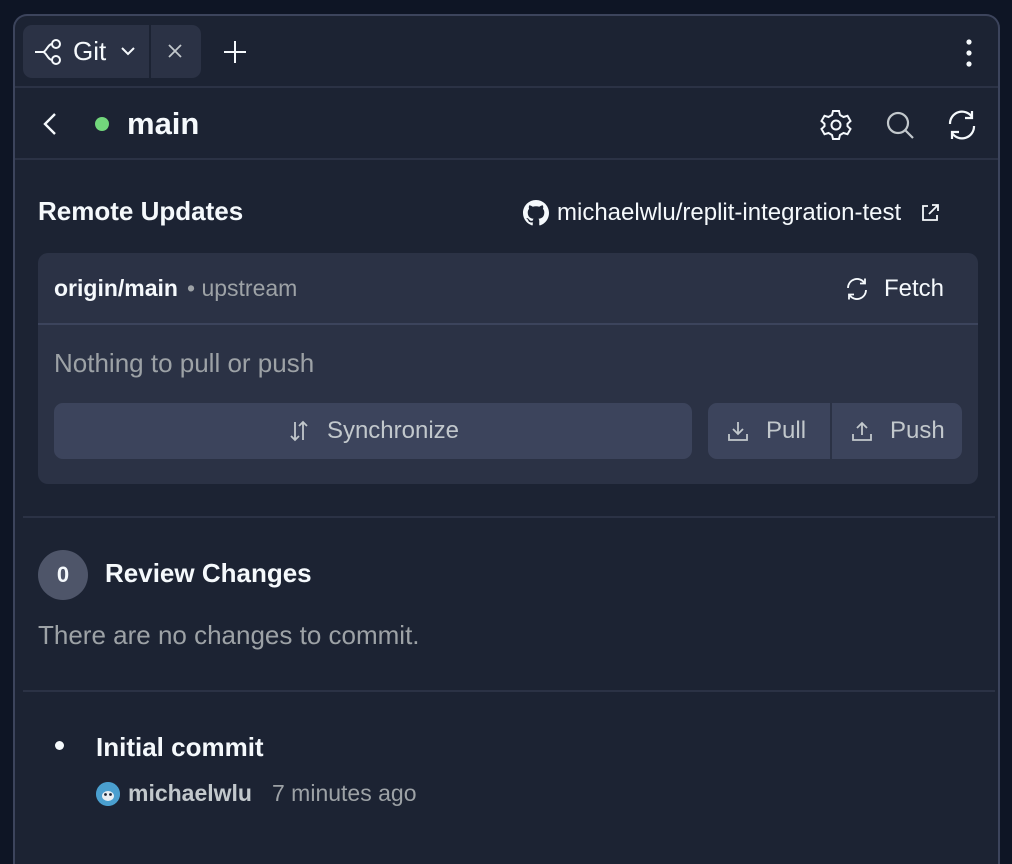  Describe the element at coordinates (344, 793) in the screenshot. I see `commit-time: 7 minutes ago` at that location.